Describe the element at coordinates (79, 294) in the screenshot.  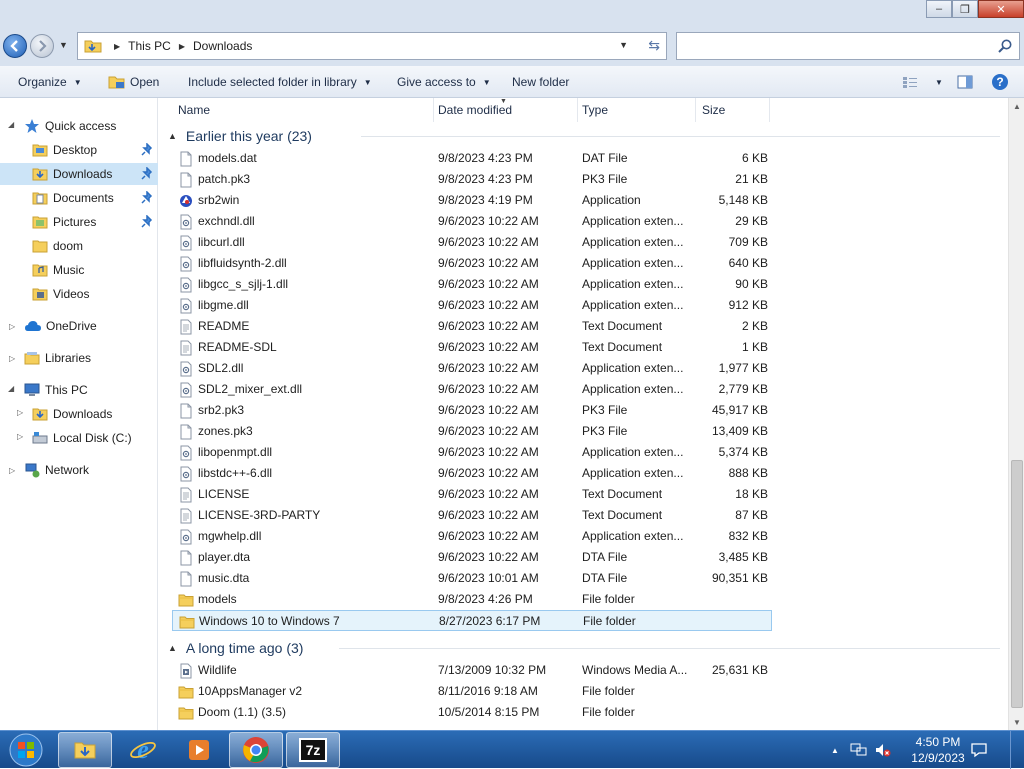
I see `nav-item-videos: Videos` at that location.